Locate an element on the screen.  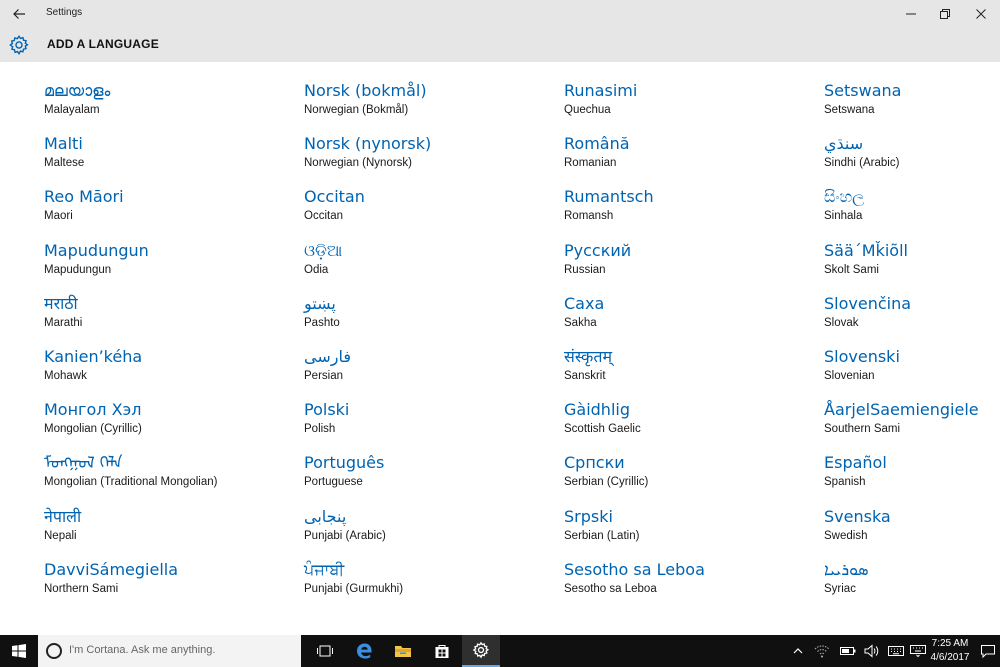
battery-button is located at coordinates (848, 651).